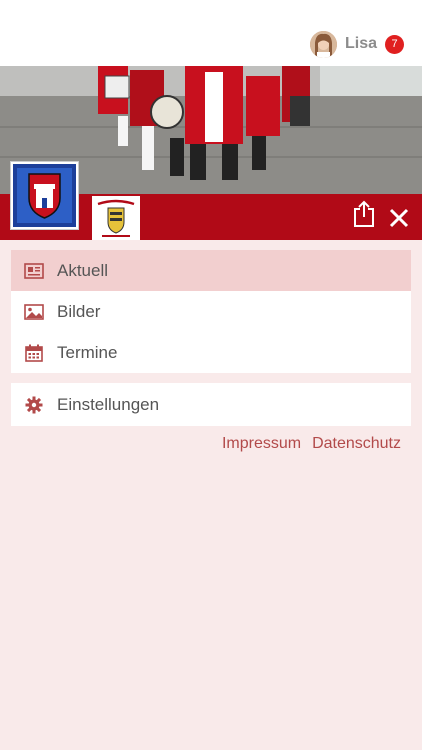  Describe the element at coordinates (211, 33) in the screenshot. I see `top-bar: Lisa 7` at that location.